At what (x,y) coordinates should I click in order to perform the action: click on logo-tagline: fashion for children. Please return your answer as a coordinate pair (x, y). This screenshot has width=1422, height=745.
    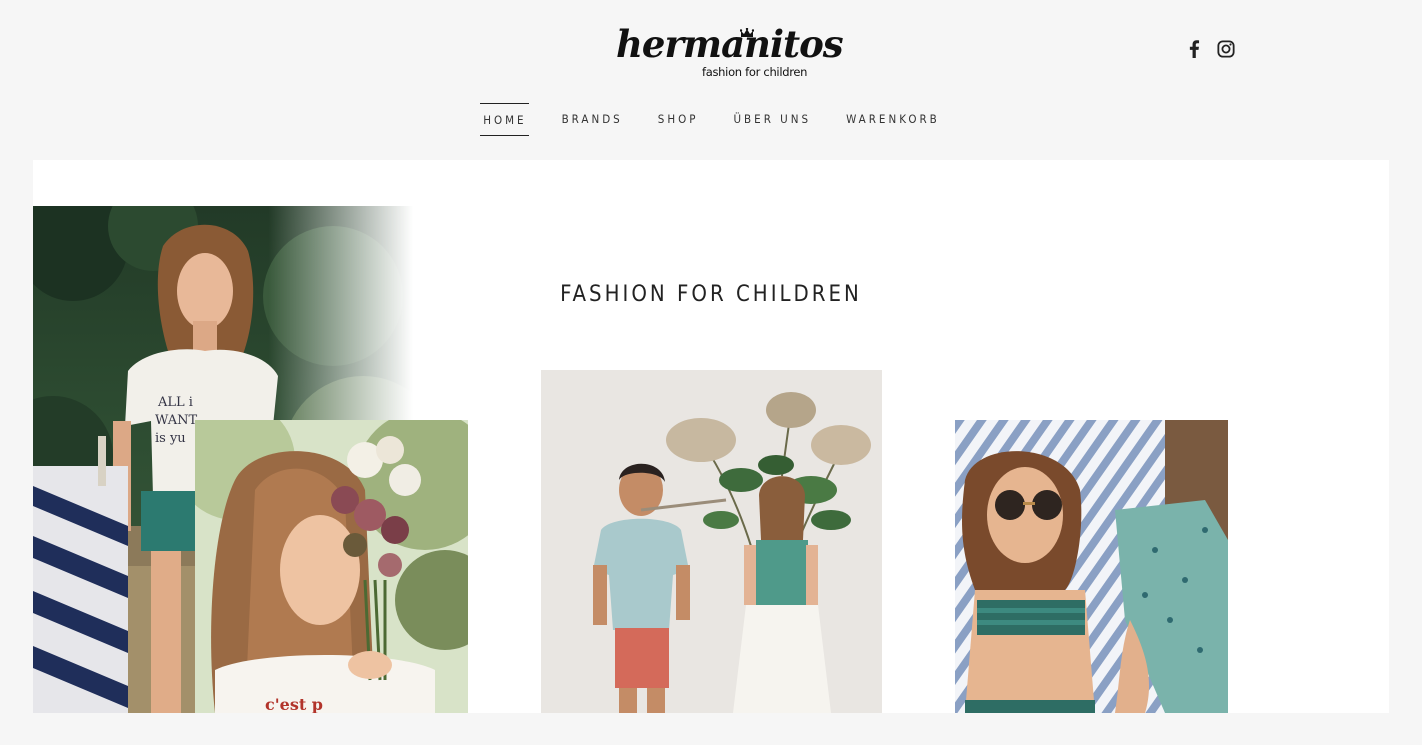
    Looking at the image, I should click on (755, 72).